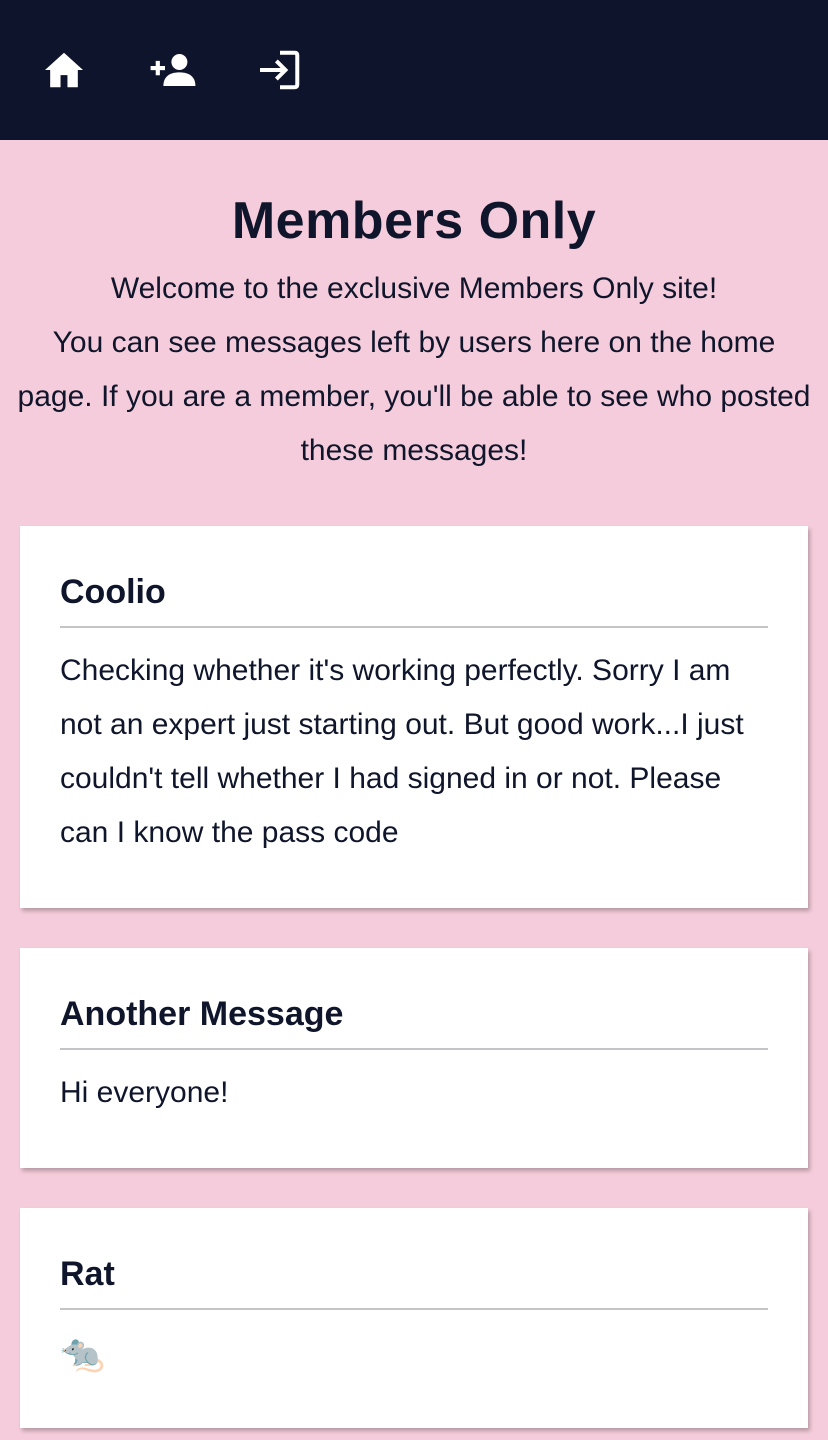  I want to click on signup-link, so click(173, 70).